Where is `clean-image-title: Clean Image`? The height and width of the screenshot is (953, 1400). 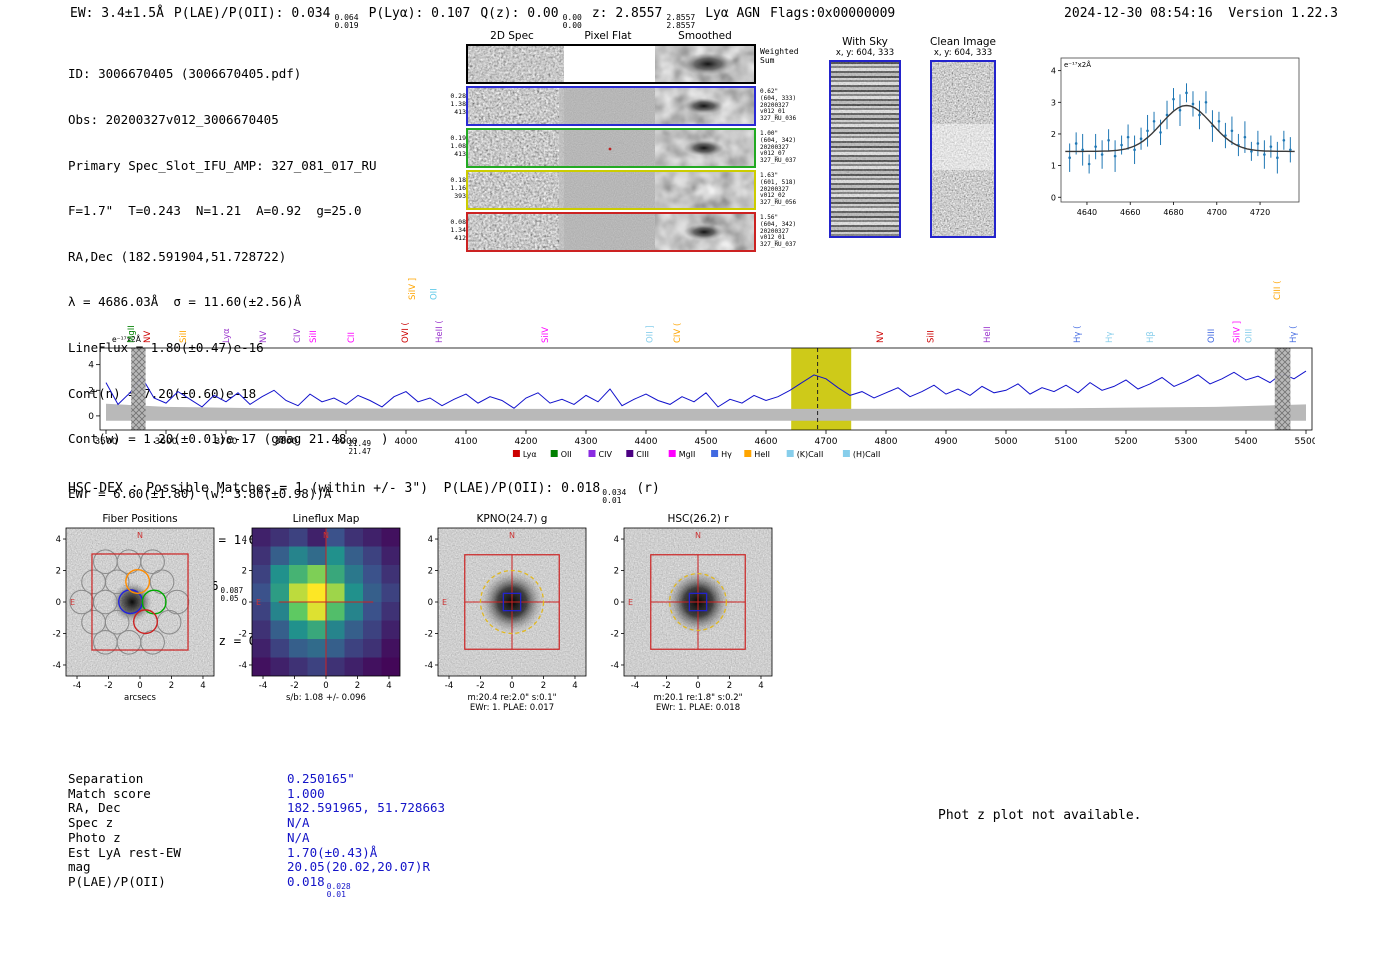
clean-image-title: Clean Image is located at coordinates (963, 42).